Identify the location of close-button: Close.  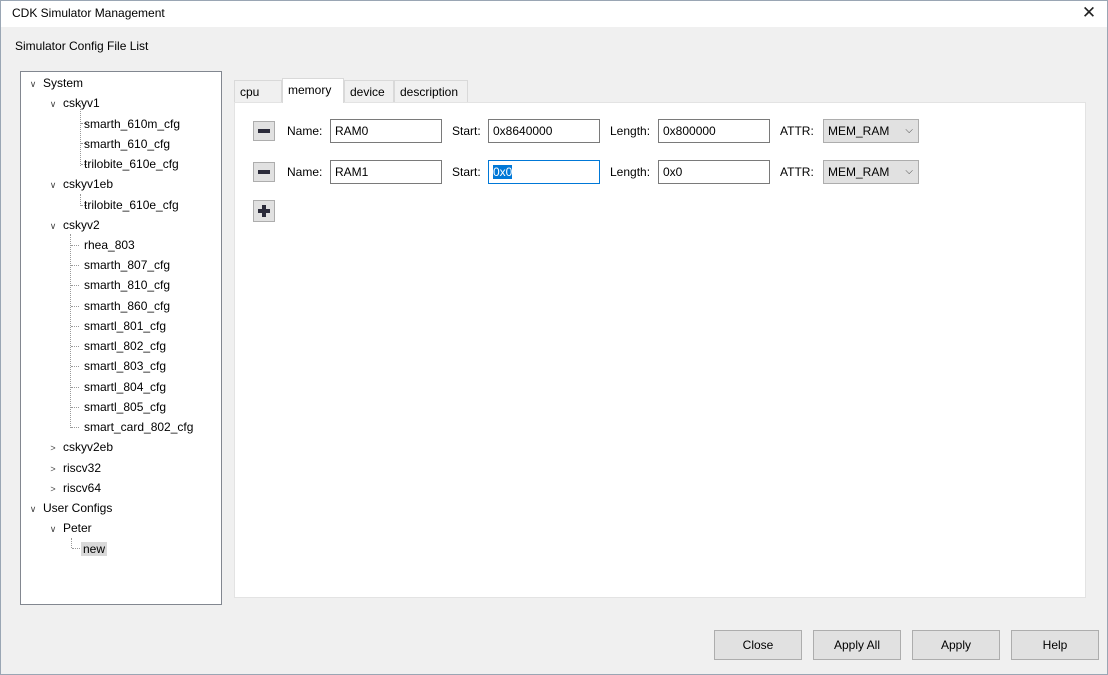
(758, 645).